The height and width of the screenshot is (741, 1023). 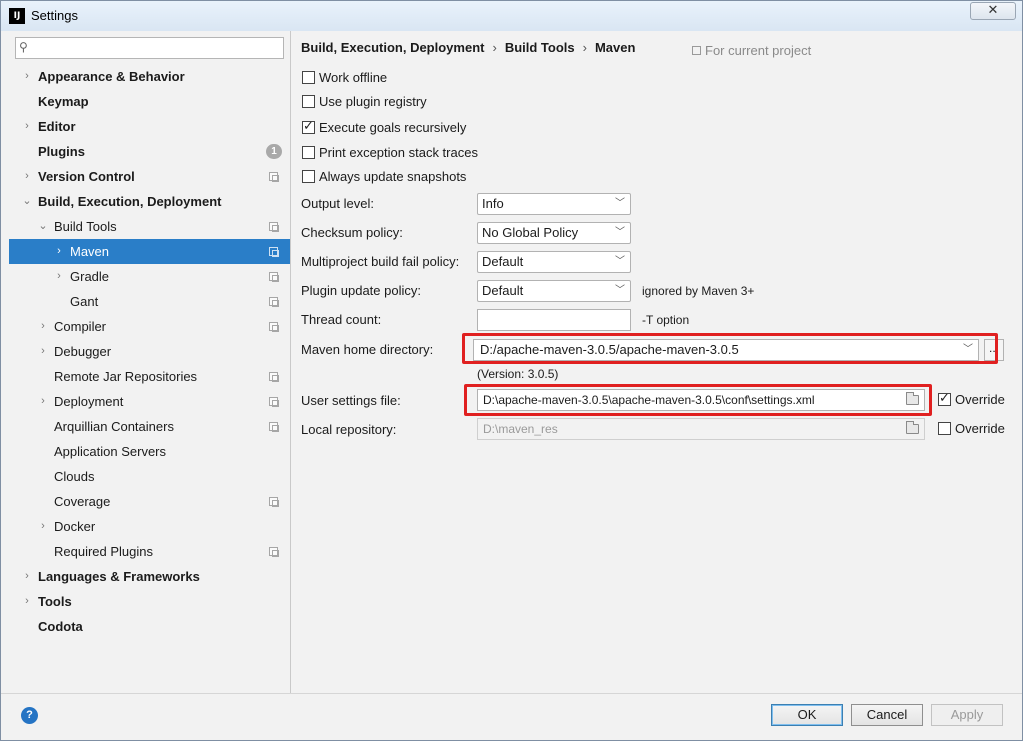 I want to click on sidebar-item-editor: › Editor, so click(x=149, y=126).